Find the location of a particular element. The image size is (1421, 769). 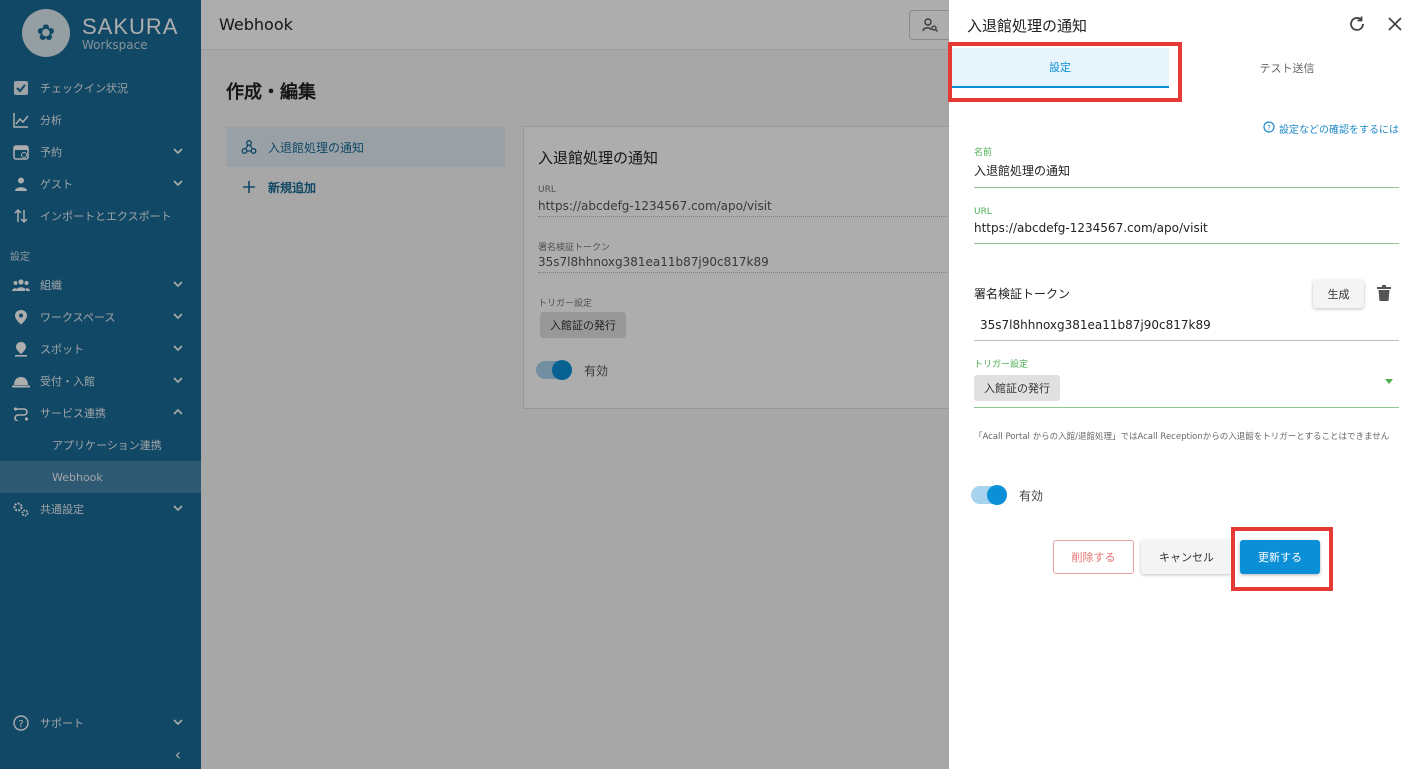

annotation-highlight-settings-tab is located at coordinates (1065, 72).